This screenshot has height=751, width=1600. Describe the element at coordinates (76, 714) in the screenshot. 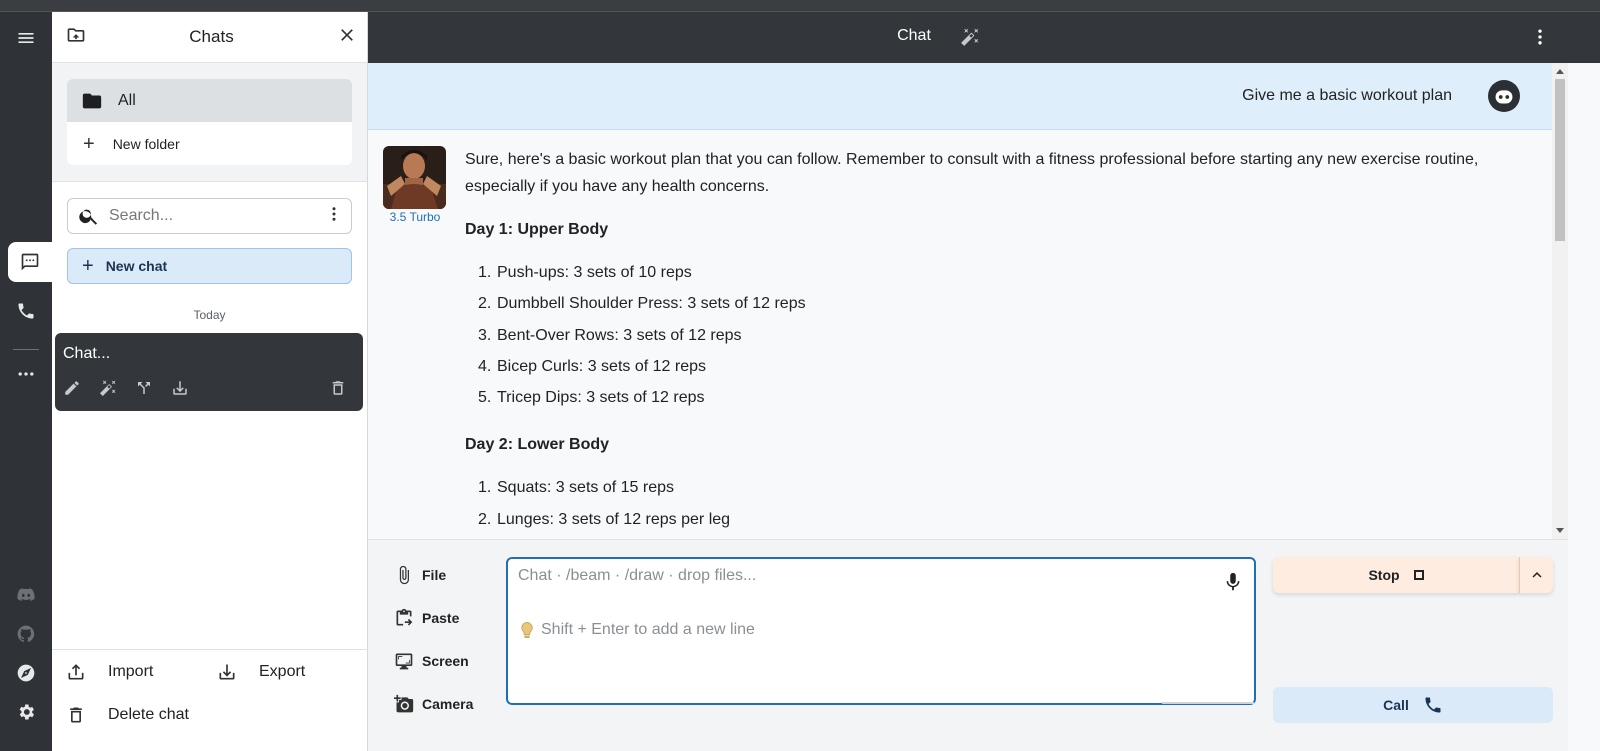

I see `trash-icon` at that location.